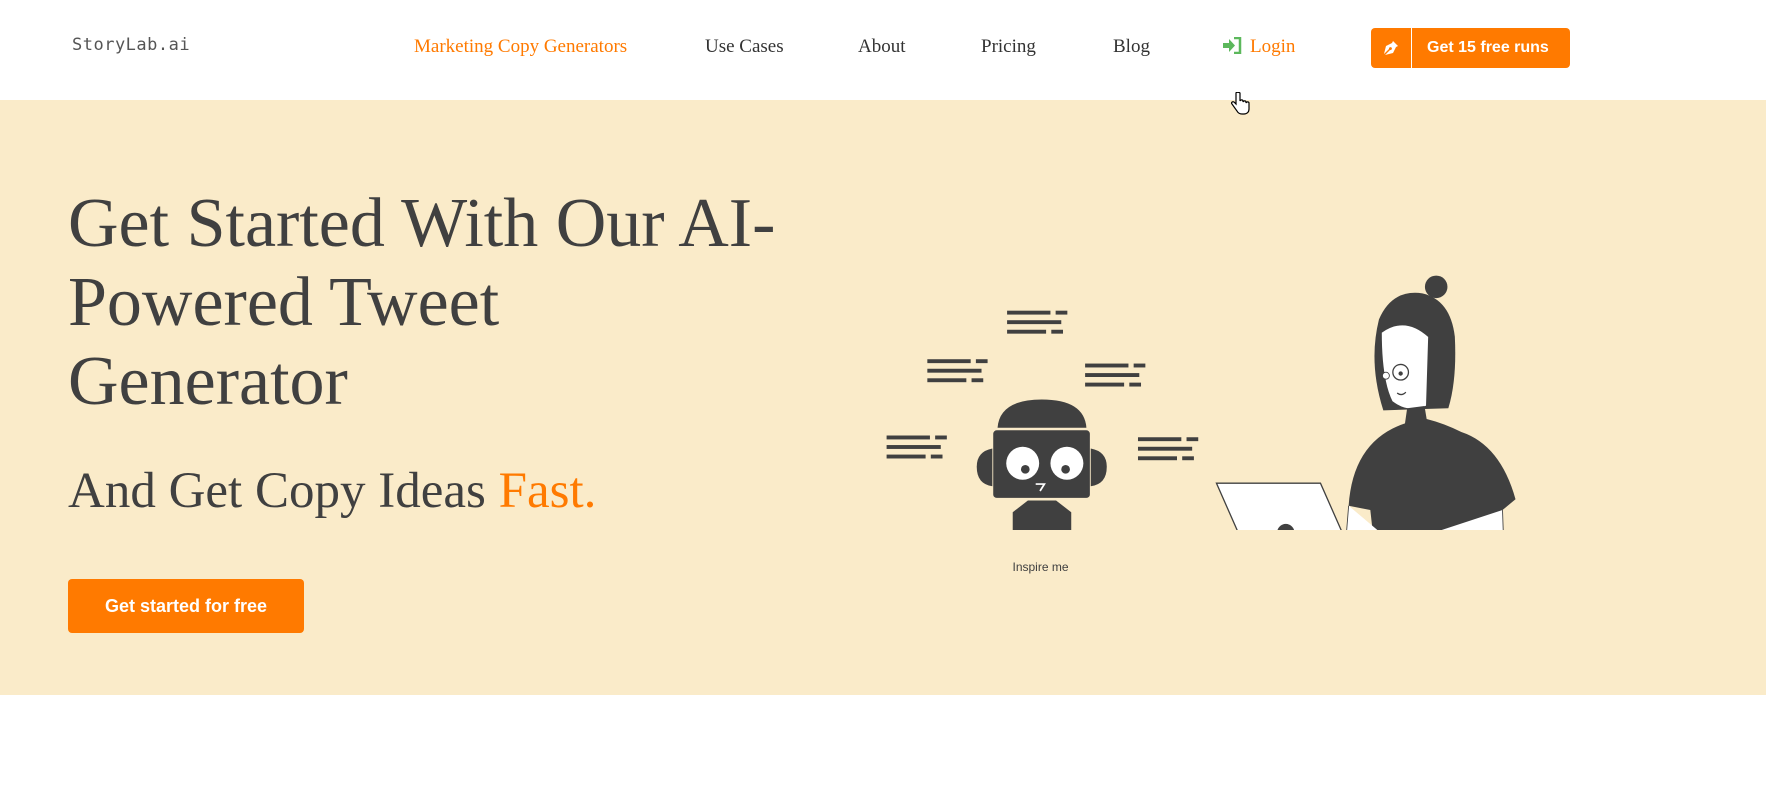 Image resolution: width=1766 pixels, height=789 pixels. I want to click on nav-pricing: Pricing, so click(1008, 47).